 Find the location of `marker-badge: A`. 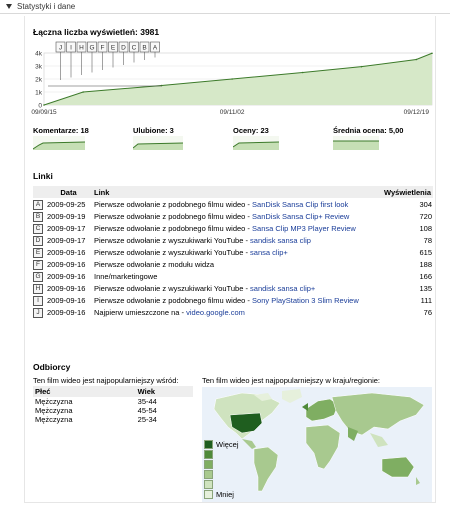

marker-badge: A is located at coordinates (38, 205).